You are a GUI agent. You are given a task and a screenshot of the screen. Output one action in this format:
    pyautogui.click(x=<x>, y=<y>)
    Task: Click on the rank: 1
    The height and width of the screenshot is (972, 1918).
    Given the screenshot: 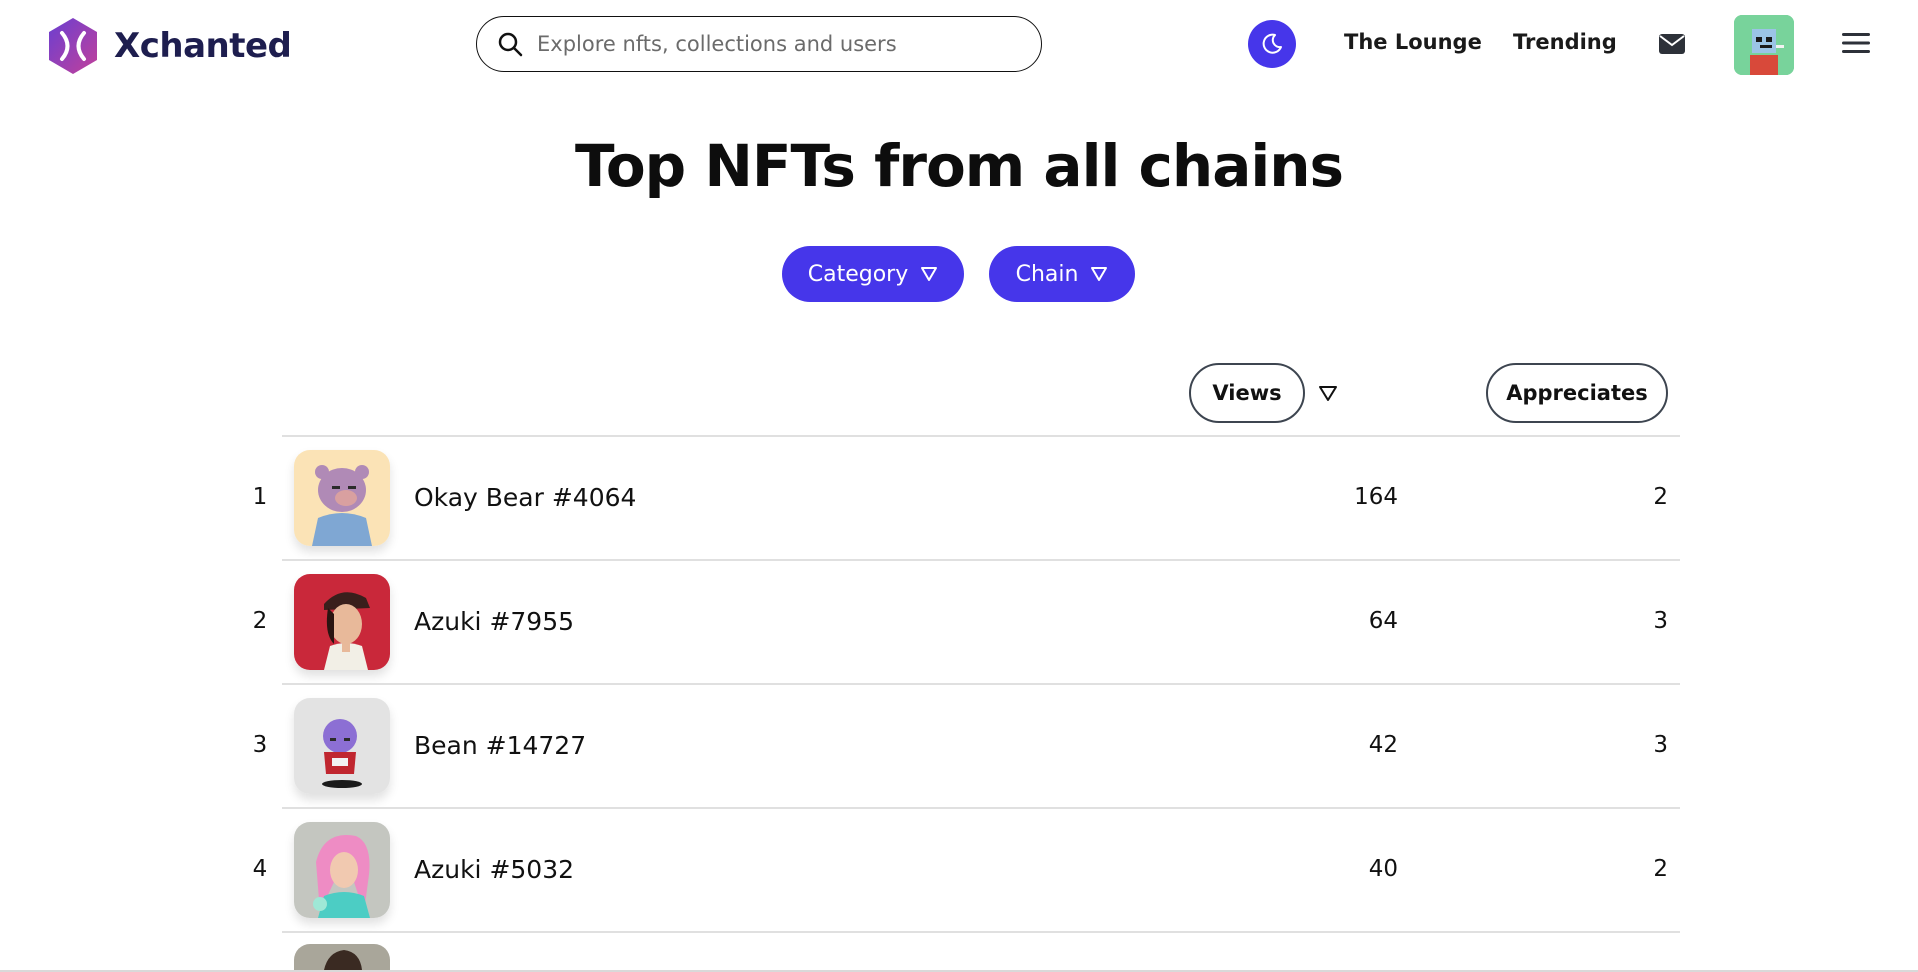 What is the action you would take?
    pyautogui.click(x=260, y=497)
    